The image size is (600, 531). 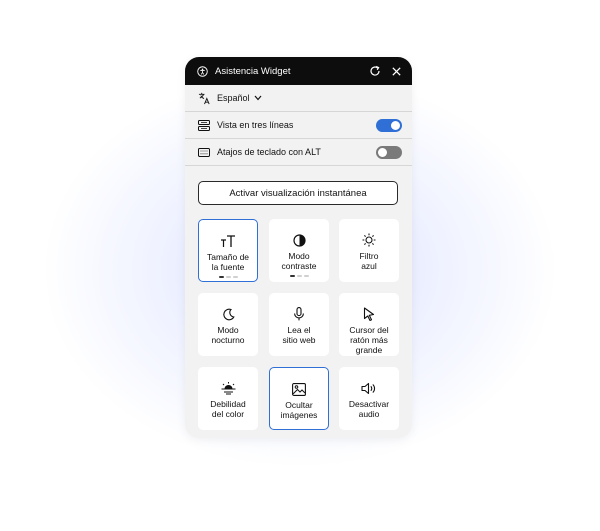 I want to click on tile-big-cursor: Cursor del ratón más grande, so click(x=369, y=324).